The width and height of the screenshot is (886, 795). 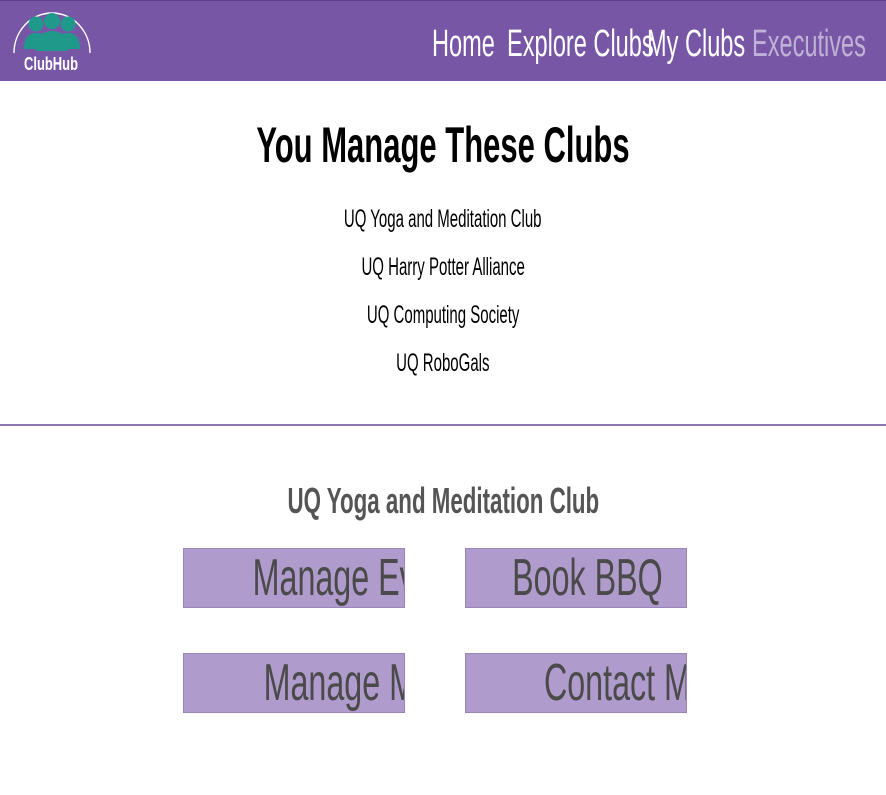 I want to click on club-link-harry-potter: UQ Harry Potter Alliance, so click(x=443, y=275).